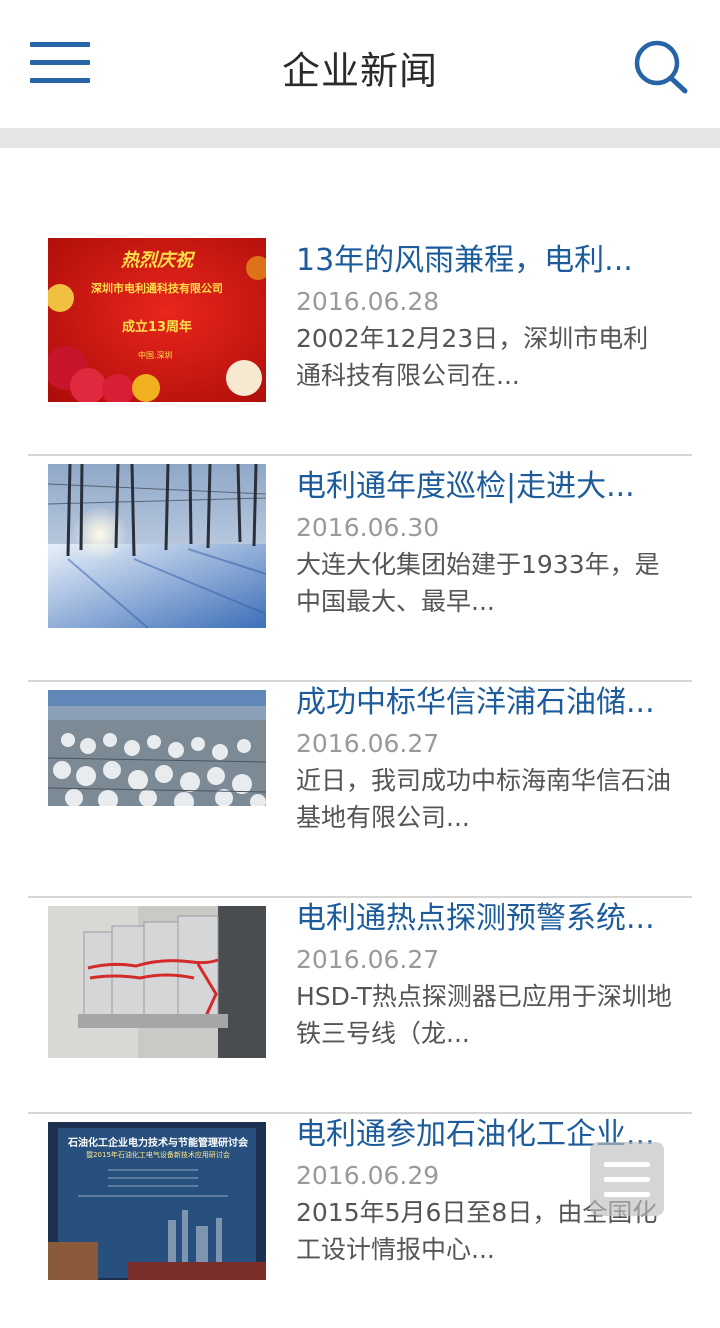  I want to click on news-date: 2016.06.28, so click(368, 301).